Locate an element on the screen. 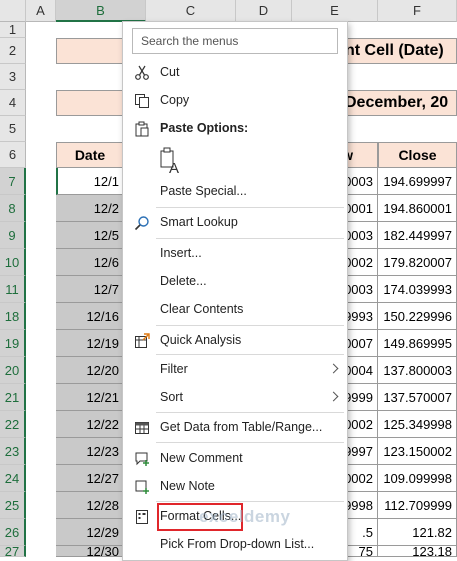  close-cell: 109.099998 is located at coordinates (417, 478).